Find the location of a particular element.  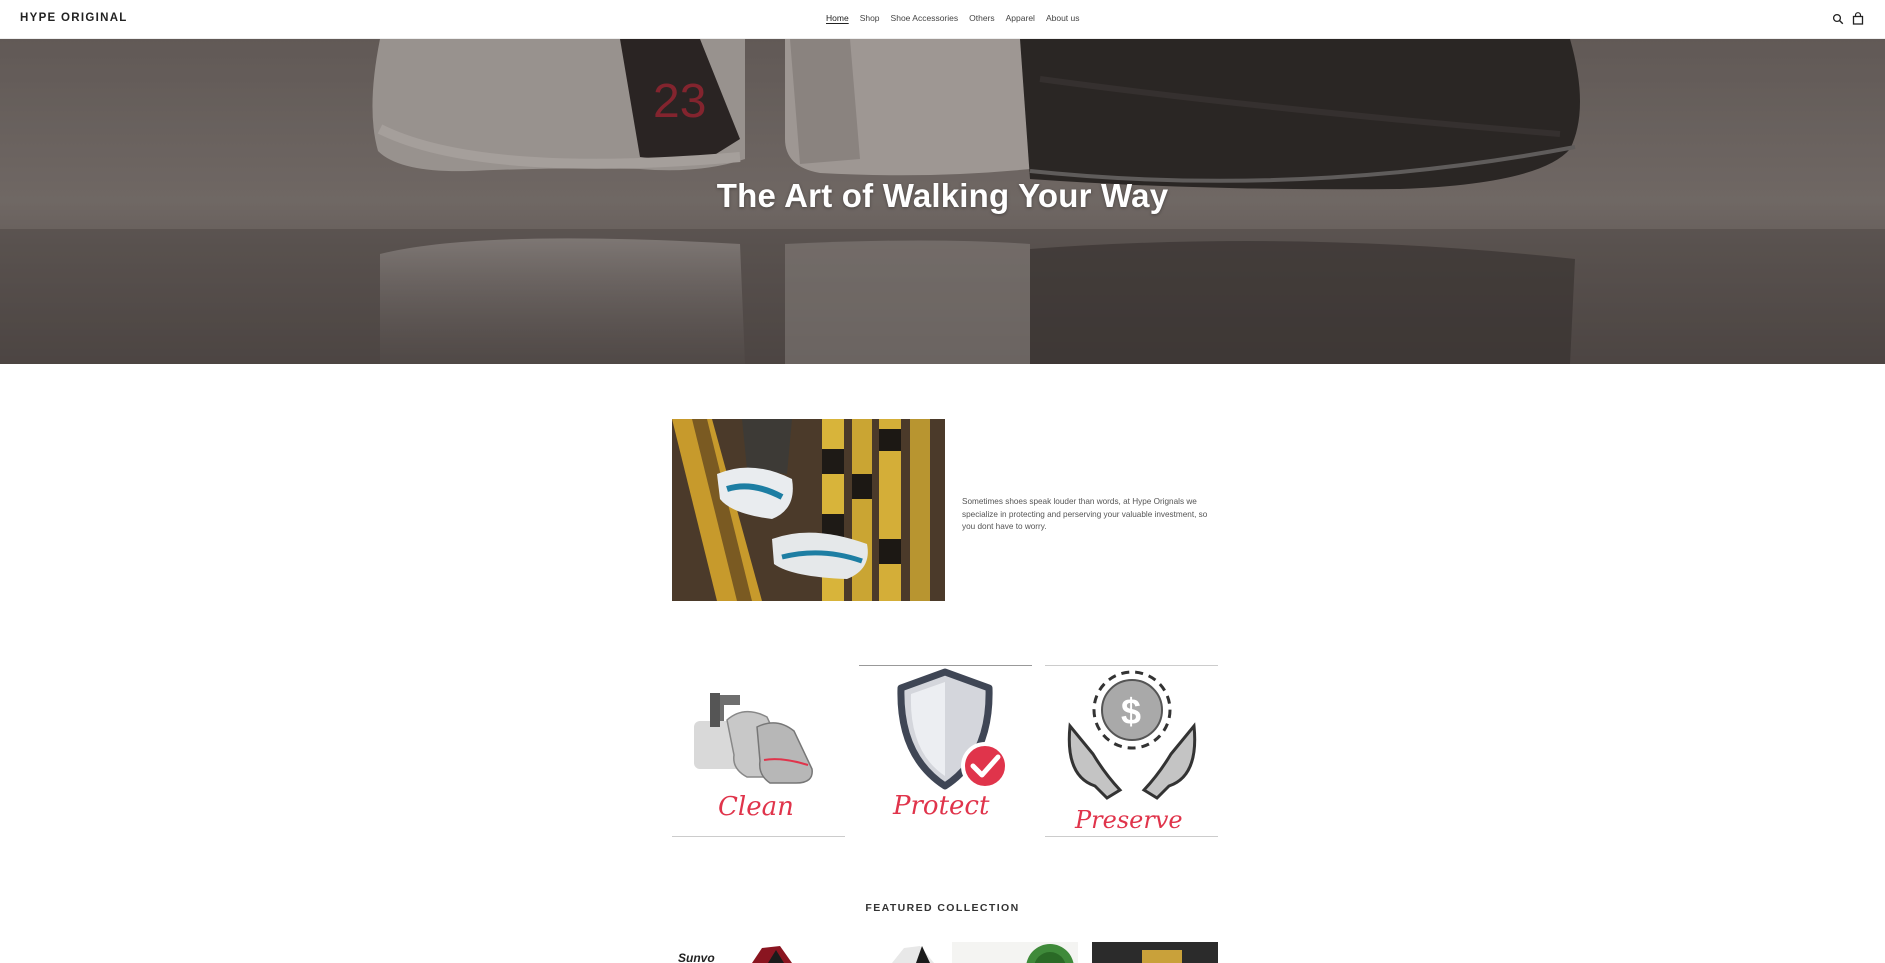

nav-others: Others is located at coordinates (982, 18).